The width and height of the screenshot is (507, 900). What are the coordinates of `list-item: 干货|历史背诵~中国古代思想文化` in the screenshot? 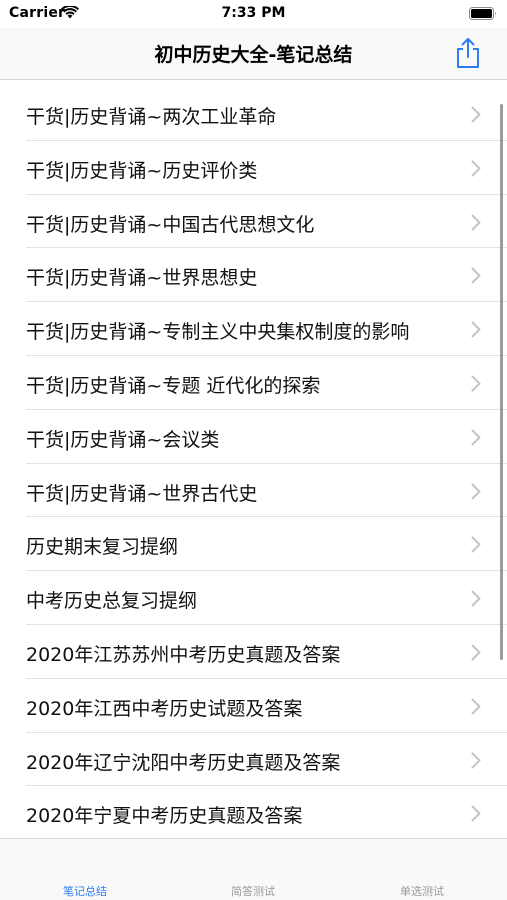 It's located at (253, 222).